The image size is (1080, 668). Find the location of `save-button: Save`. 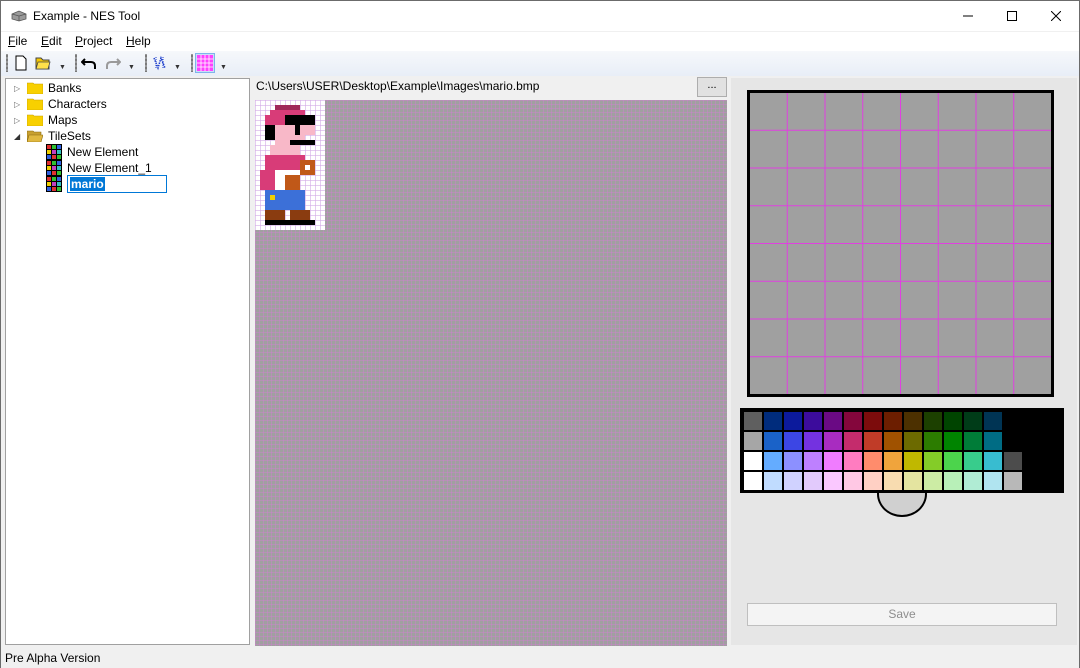

save-button: Save is located at coordinates (902, 614).